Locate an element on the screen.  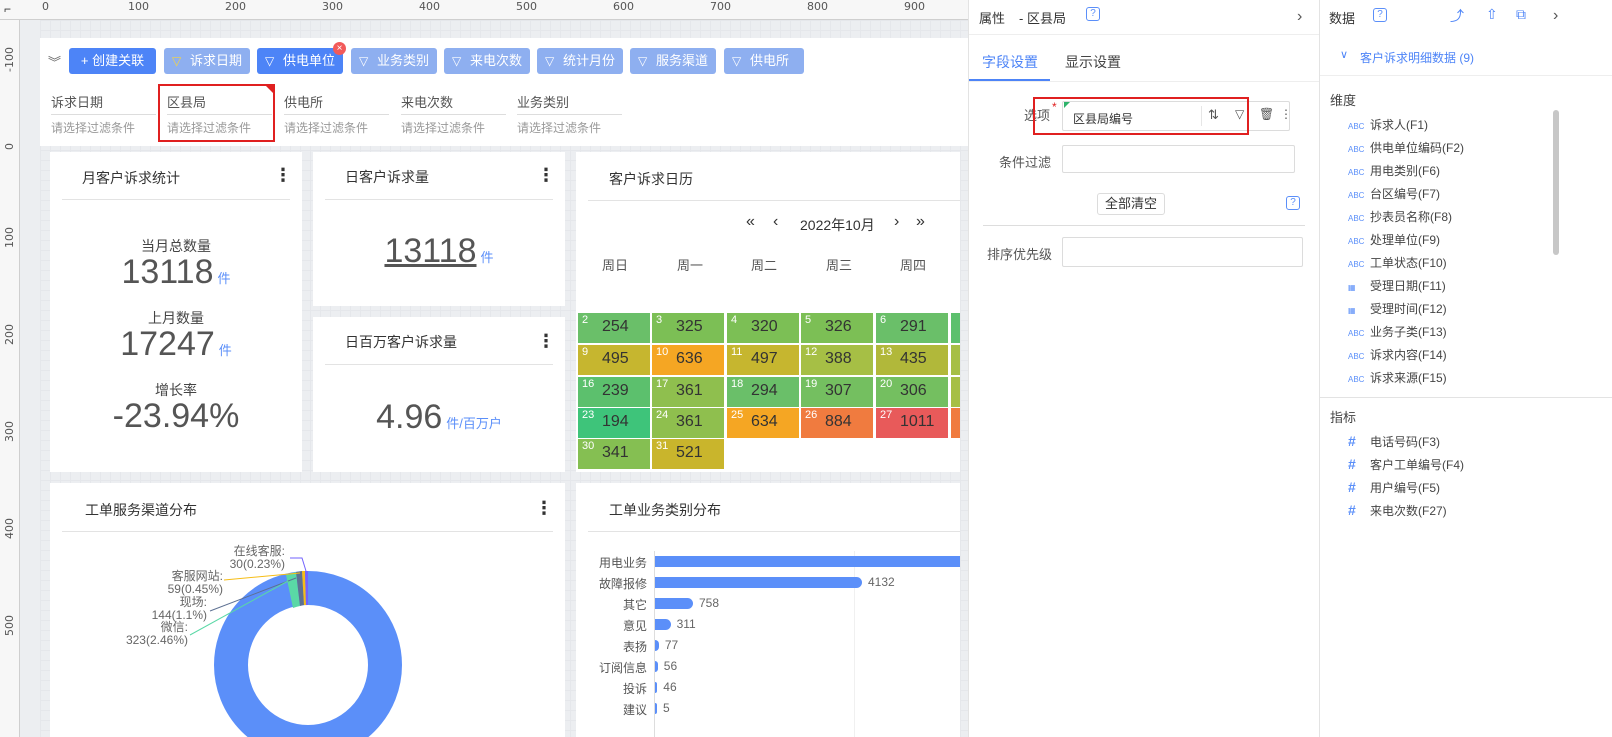
relation-icon: ⤴ is located at coordinates (1457, 16).